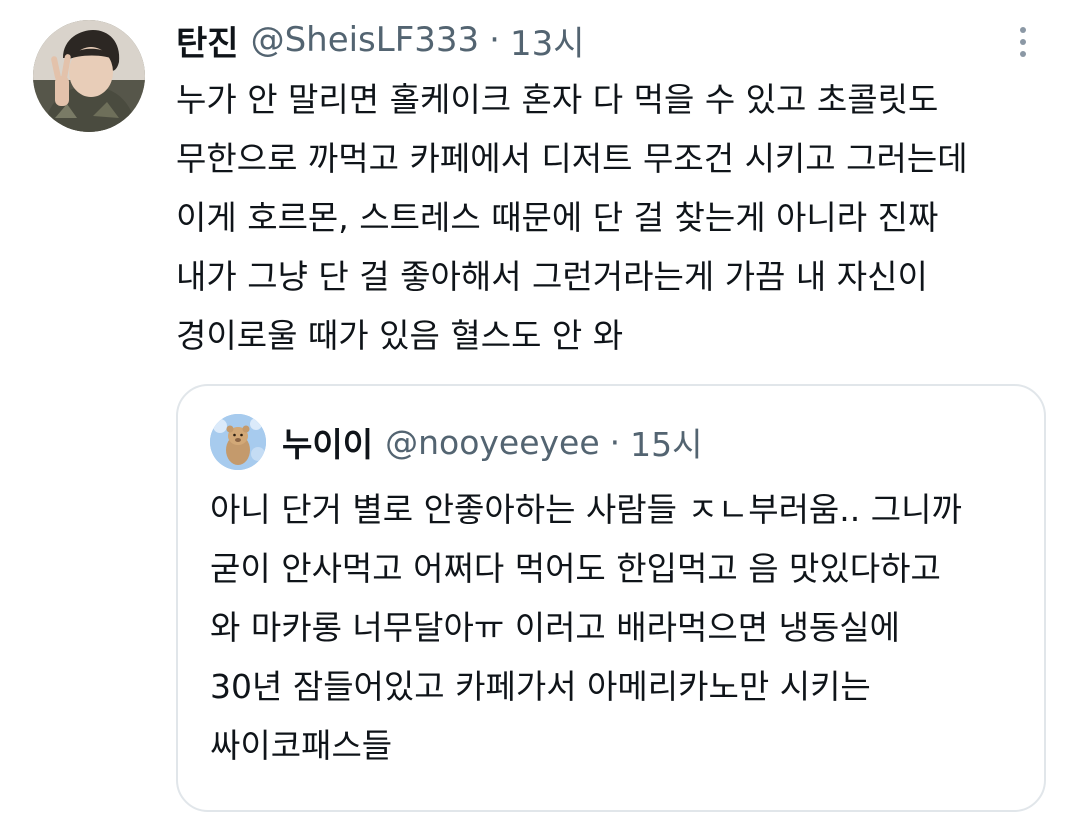 The image size is (1080, 825). Describe the element at coordinates (572, 158) in the screenshot. I see `tweet-text-line: 무한으로 까먹고 카페에서 디저트 무조건 시키고 그러는데` at that location.